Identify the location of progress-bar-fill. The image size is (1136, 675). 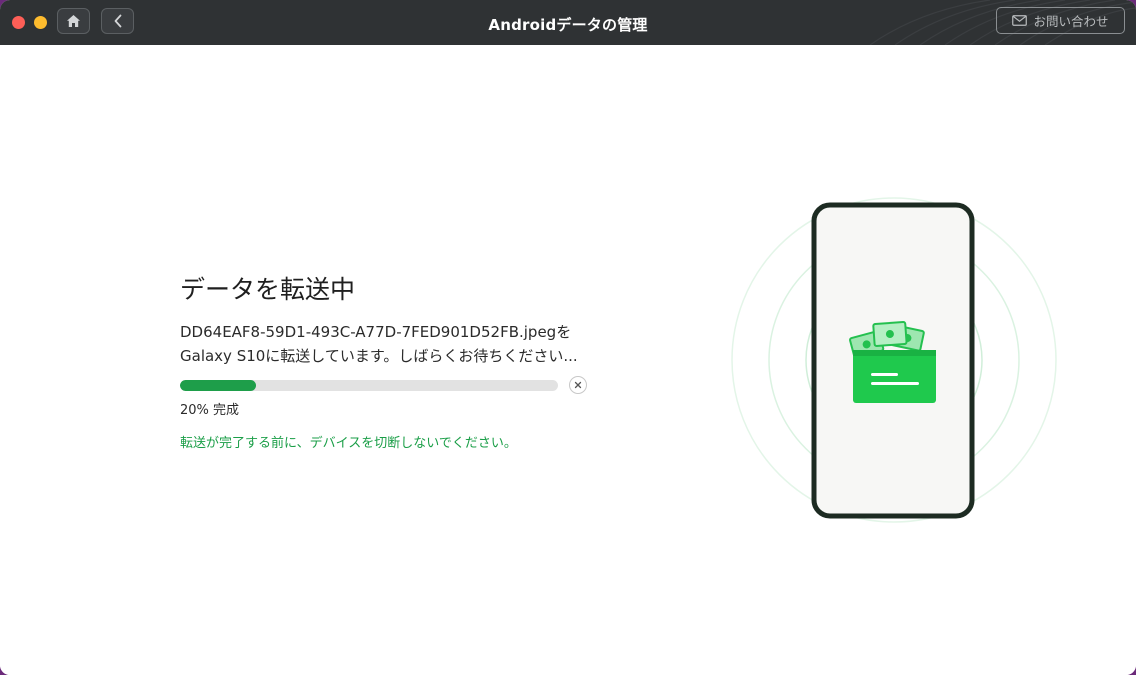
(218, 385).